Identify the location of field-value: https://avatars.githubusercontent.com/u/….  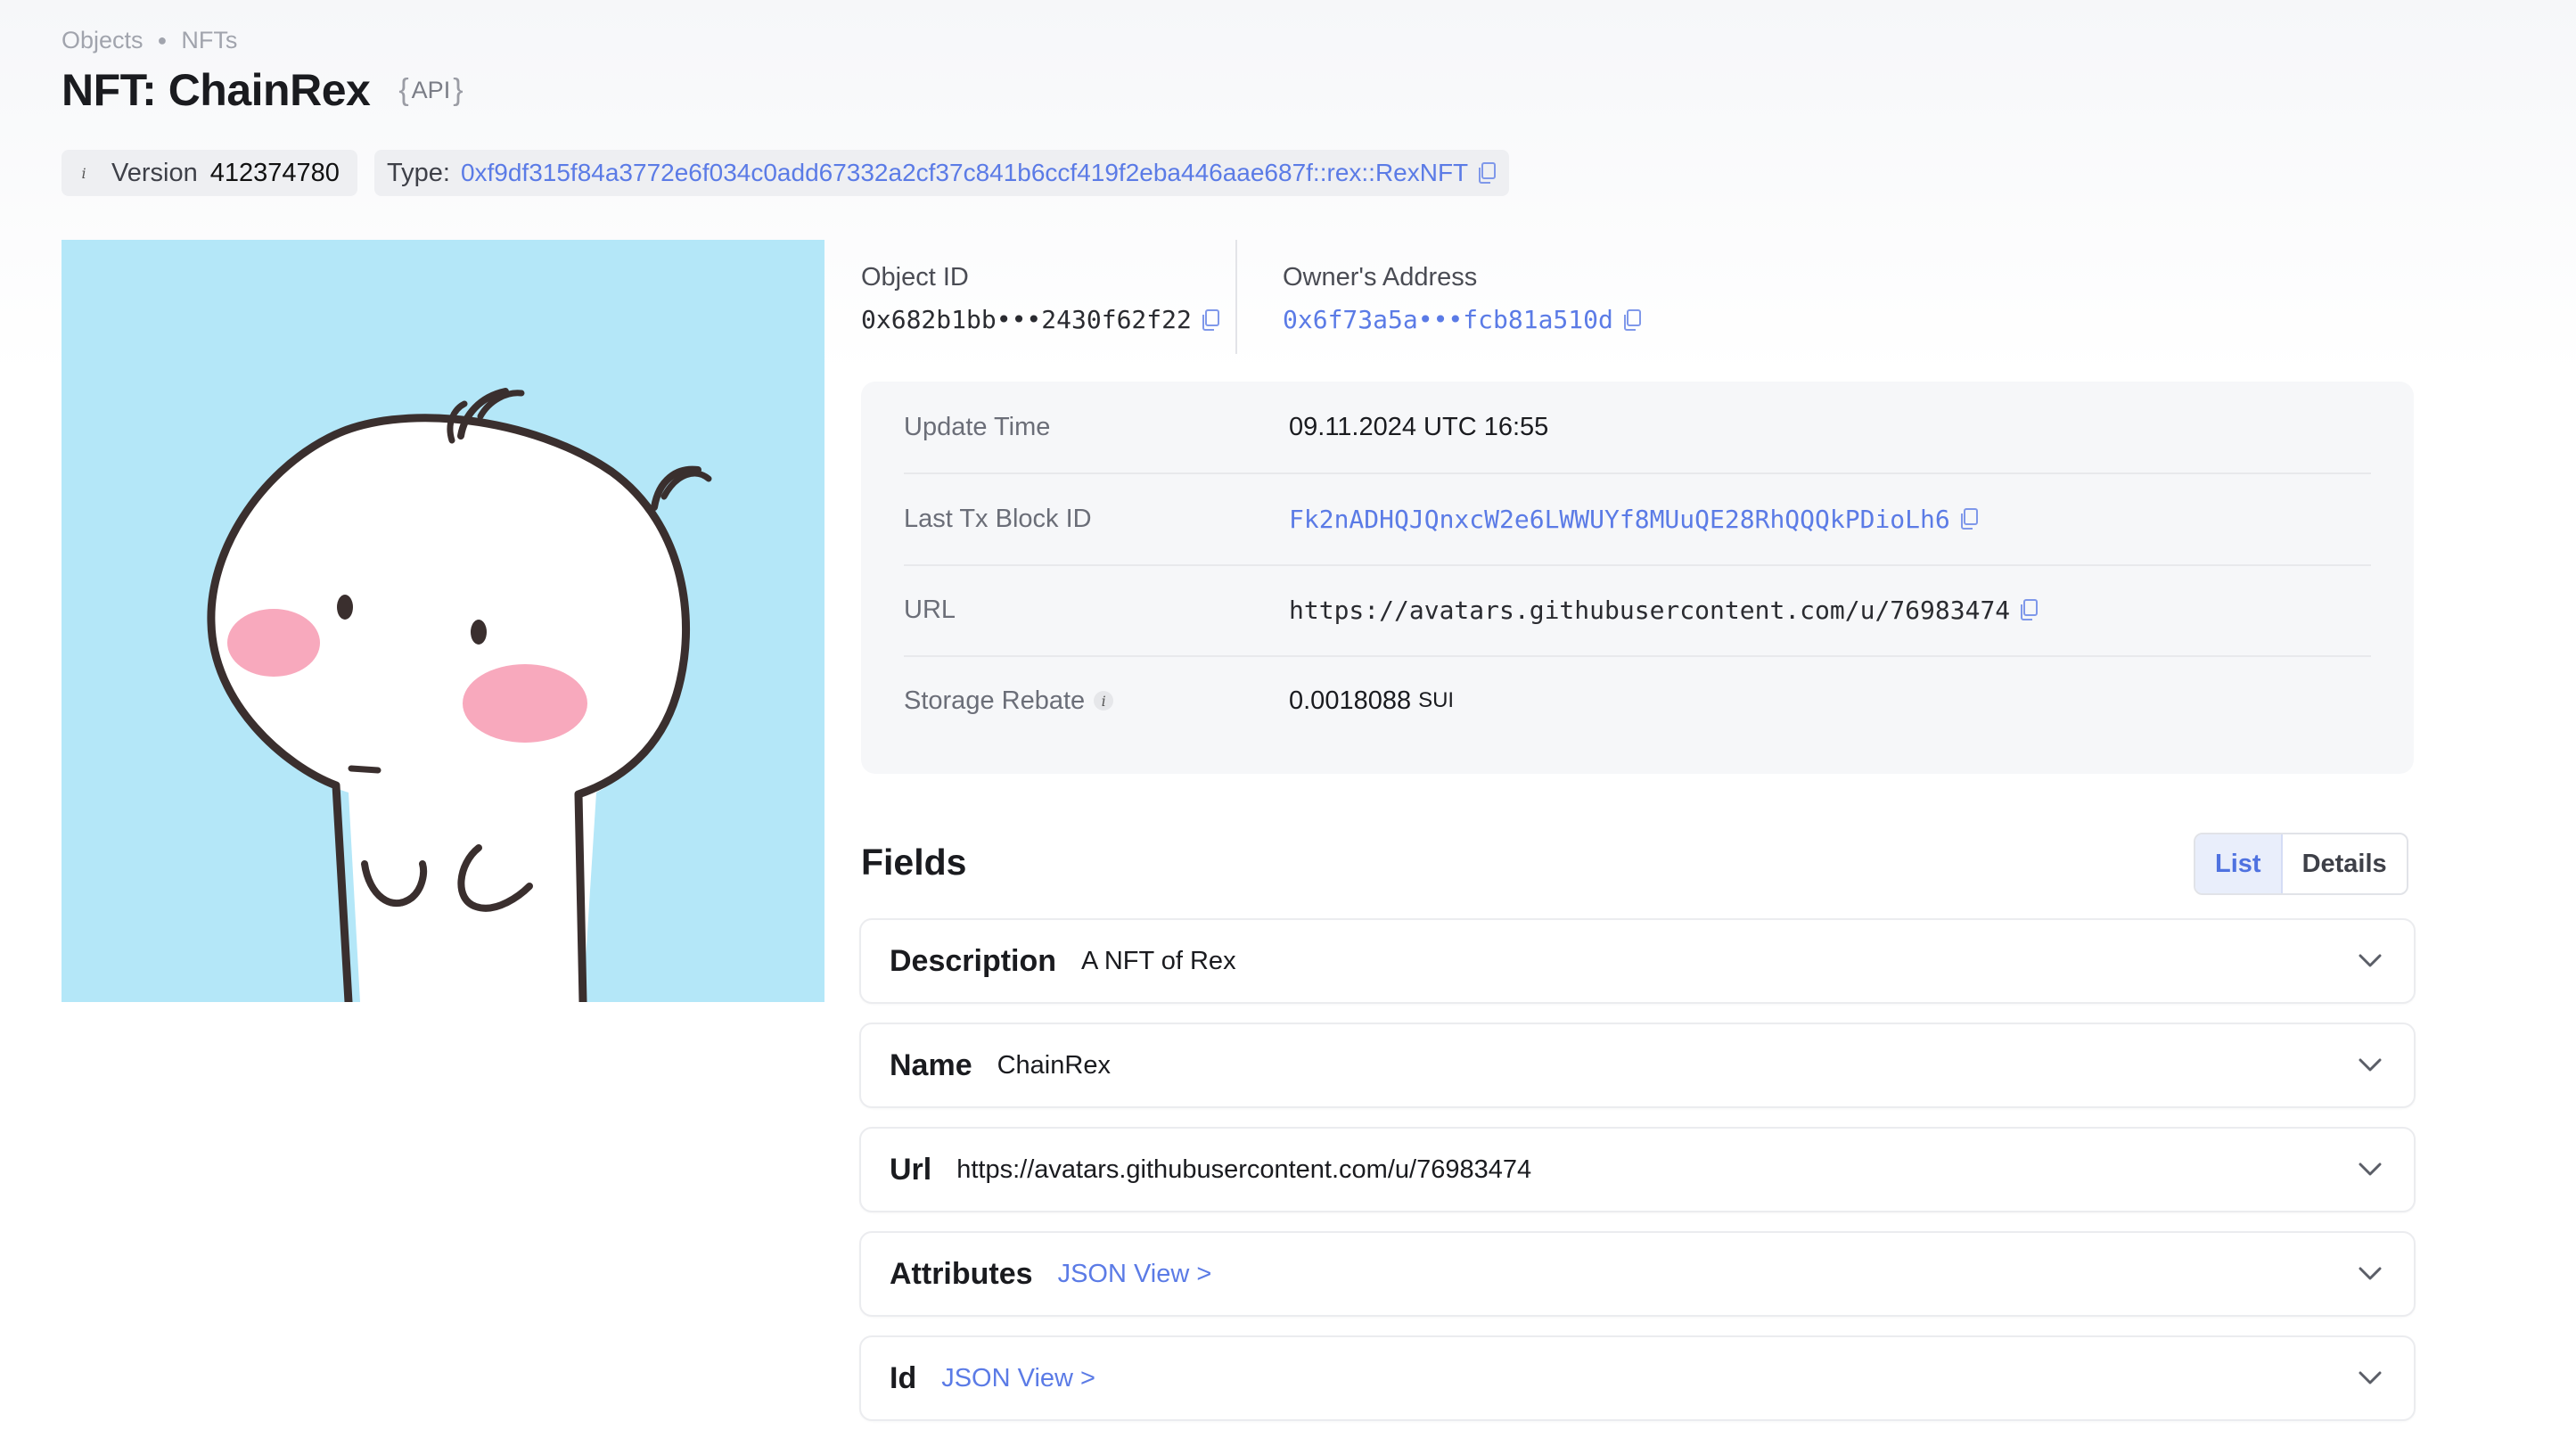
(1244, 1169).